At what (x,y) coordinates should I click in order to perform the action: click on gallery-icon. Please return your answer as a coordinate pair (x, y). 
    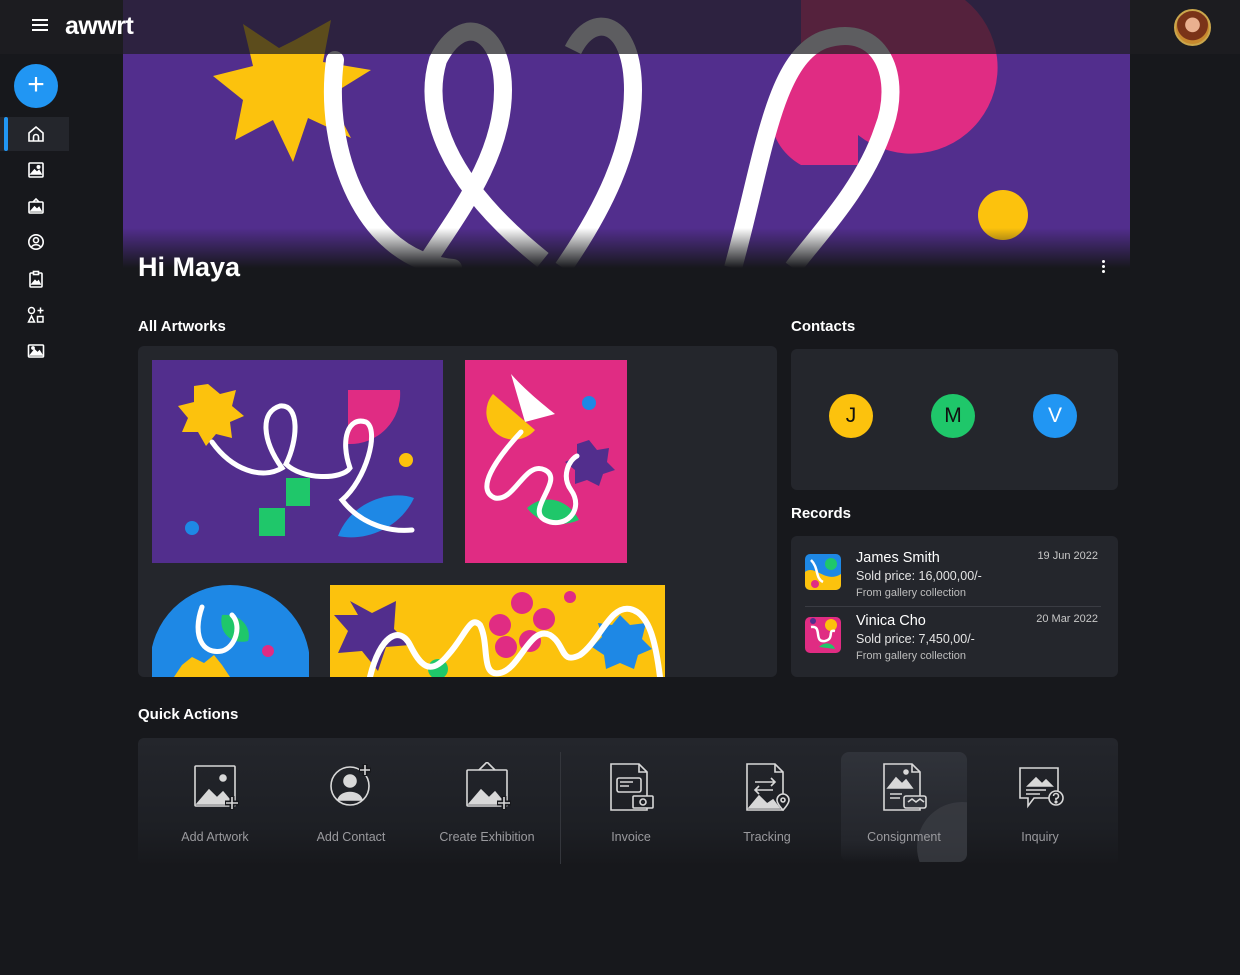
    Looking at the image, I should click on (36, 351).